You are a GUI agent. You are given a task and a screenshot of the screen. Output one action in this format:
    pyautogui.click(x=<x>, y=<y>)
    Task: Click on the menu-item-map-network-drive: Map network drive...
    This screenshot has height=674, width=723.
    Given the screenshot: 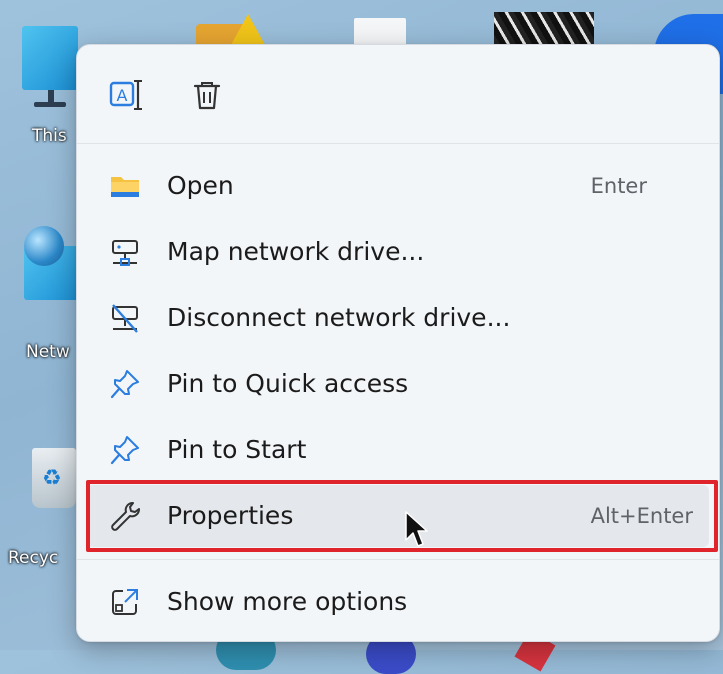 What is the action you would take?
    pyautogui.click(x=398, y=252)
    